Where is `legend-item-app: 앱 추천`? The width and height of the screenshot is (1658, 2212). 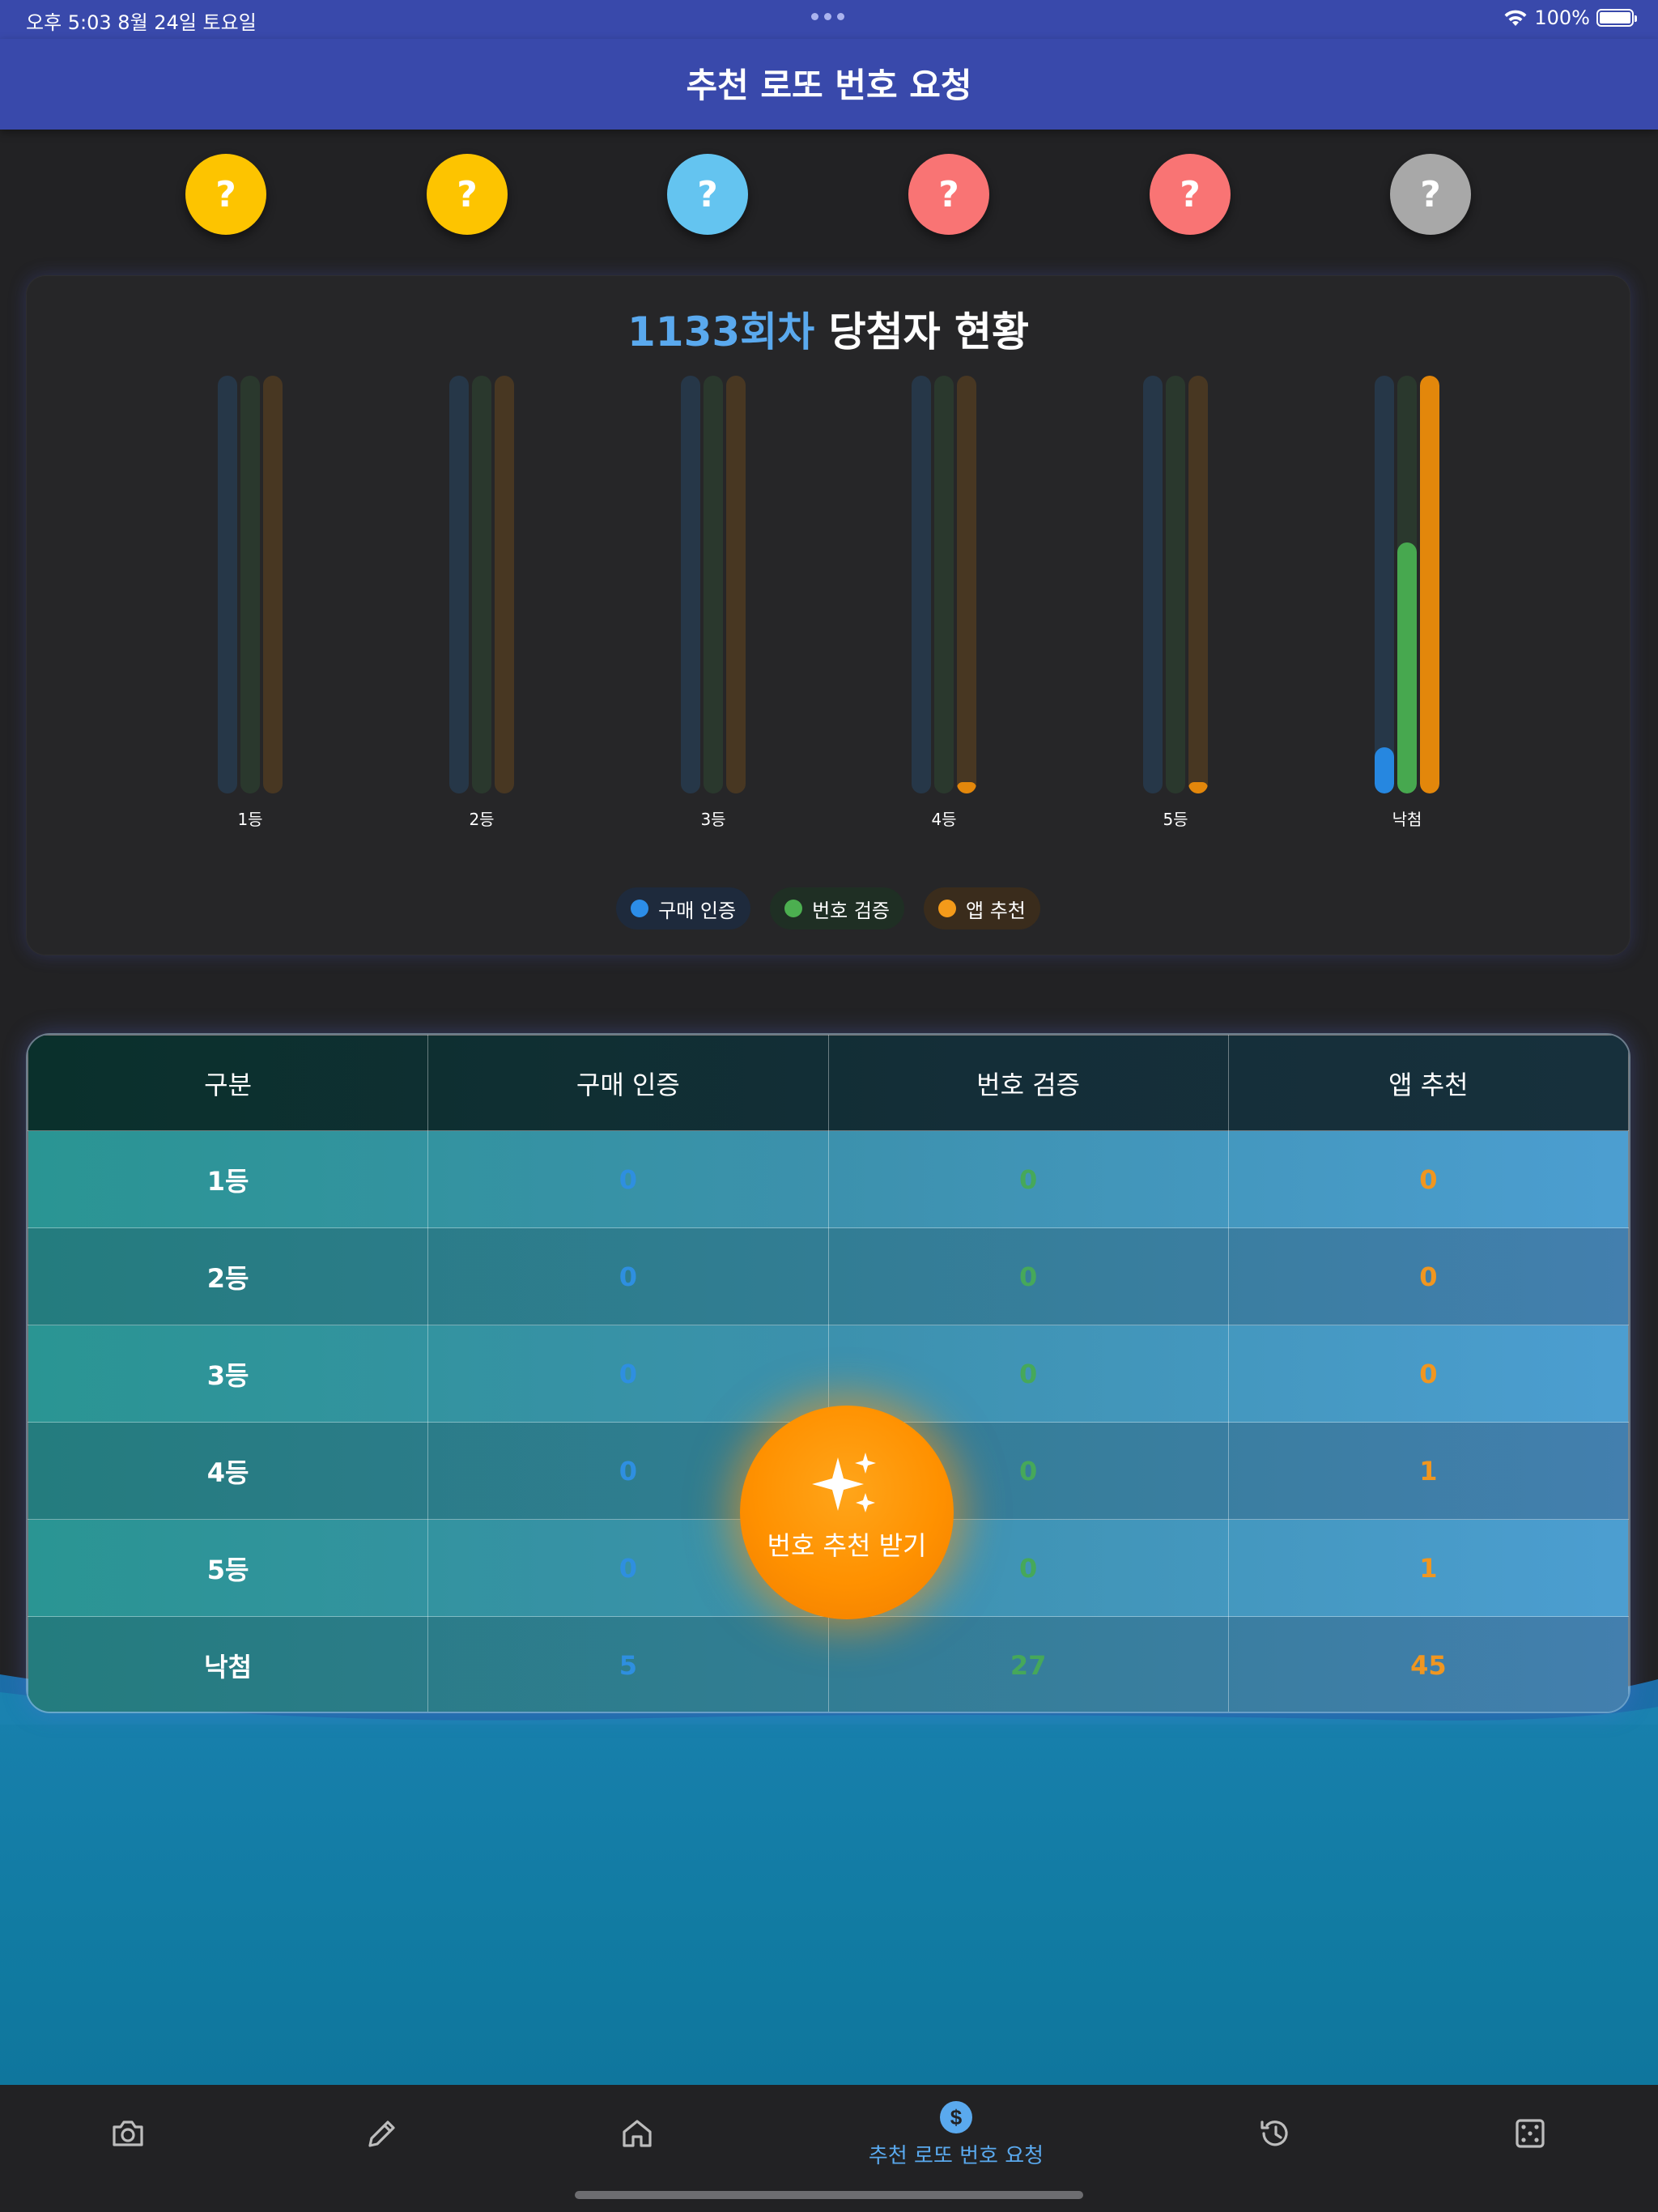
legend-item-app: 앱 추천 is located at coordinates (982, 908).